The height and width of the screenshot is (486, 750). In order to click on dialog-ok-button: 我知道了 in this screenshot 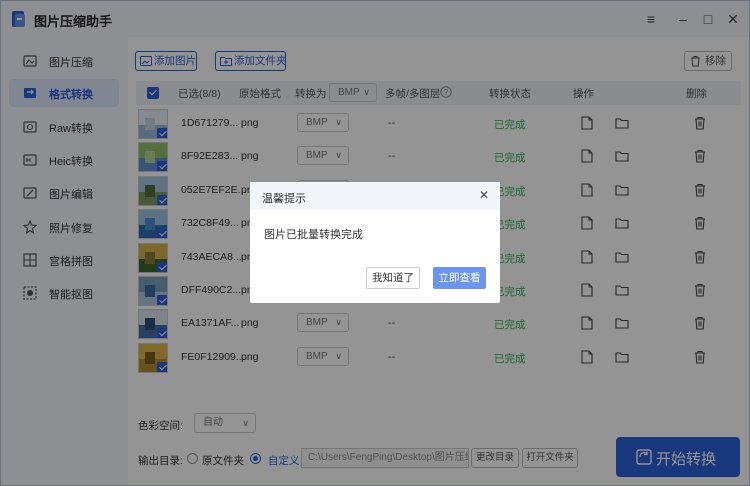, I will do `click(393, 278)`.